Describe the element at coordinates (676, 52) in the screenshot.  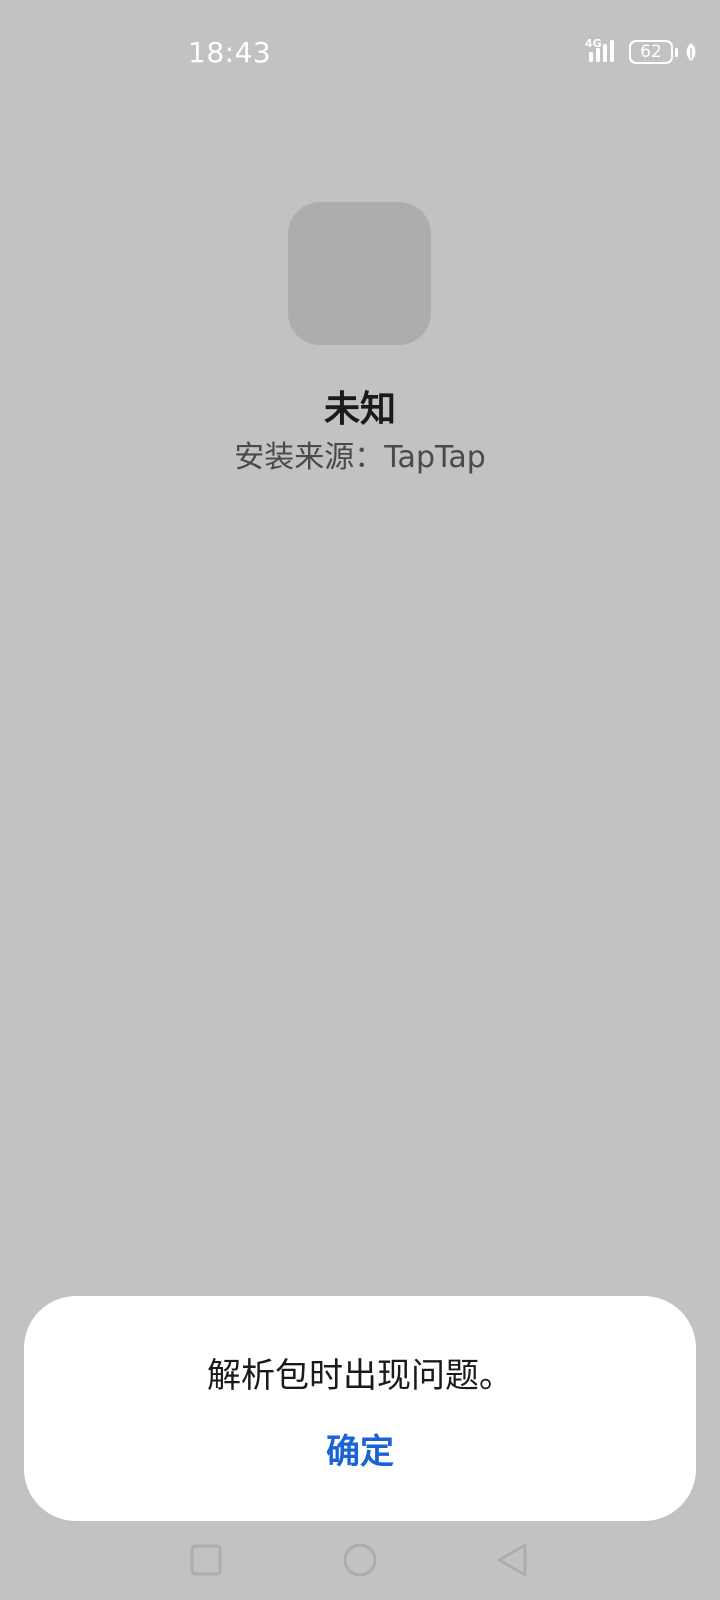
I see `battery-cap` at that location.